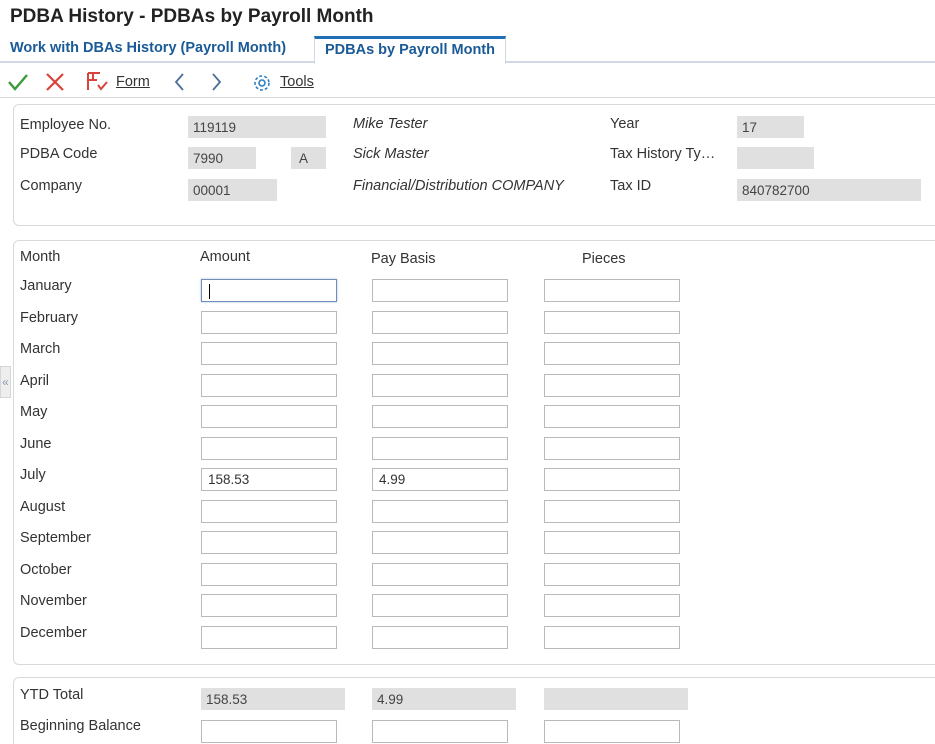 This screenshot has height=744, width=935. Describe the element at coordinates (53, 601) in the screenshot. I see `month-label-november: November` at that location.